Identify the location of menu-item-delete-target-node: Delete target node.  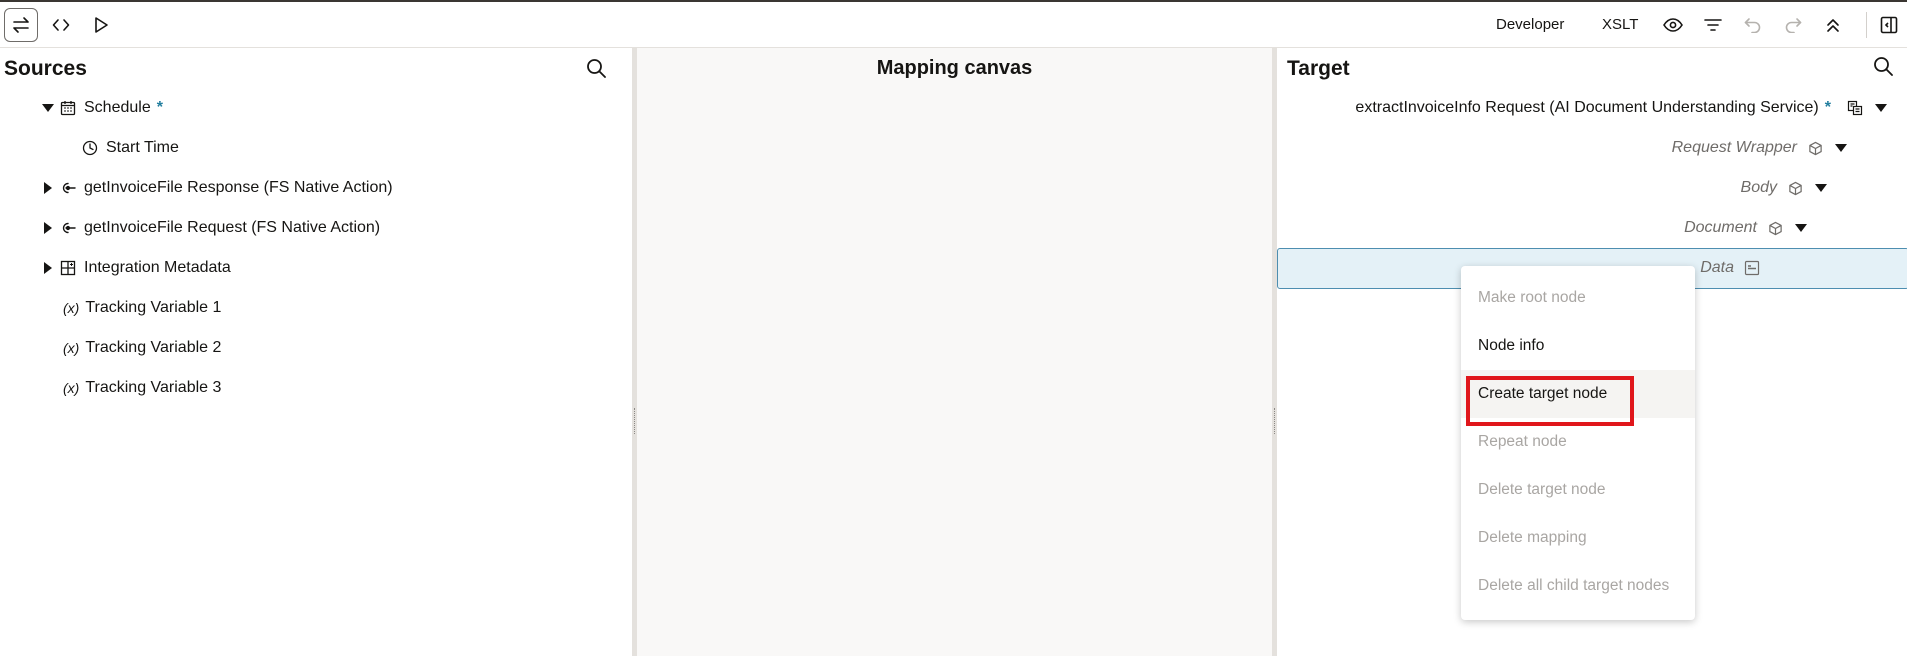
(1578, 490).